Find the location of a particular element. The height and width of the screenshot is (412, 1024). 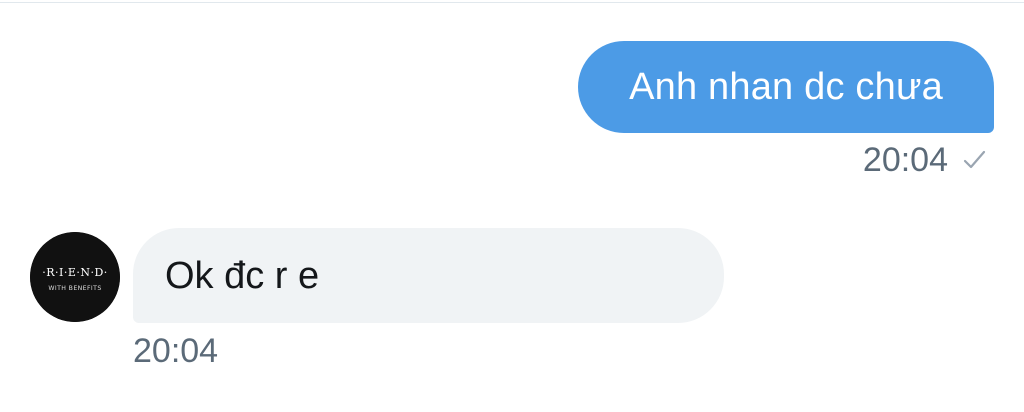

sent-message-meta: 20:04 is located at coordinates (926, 160).